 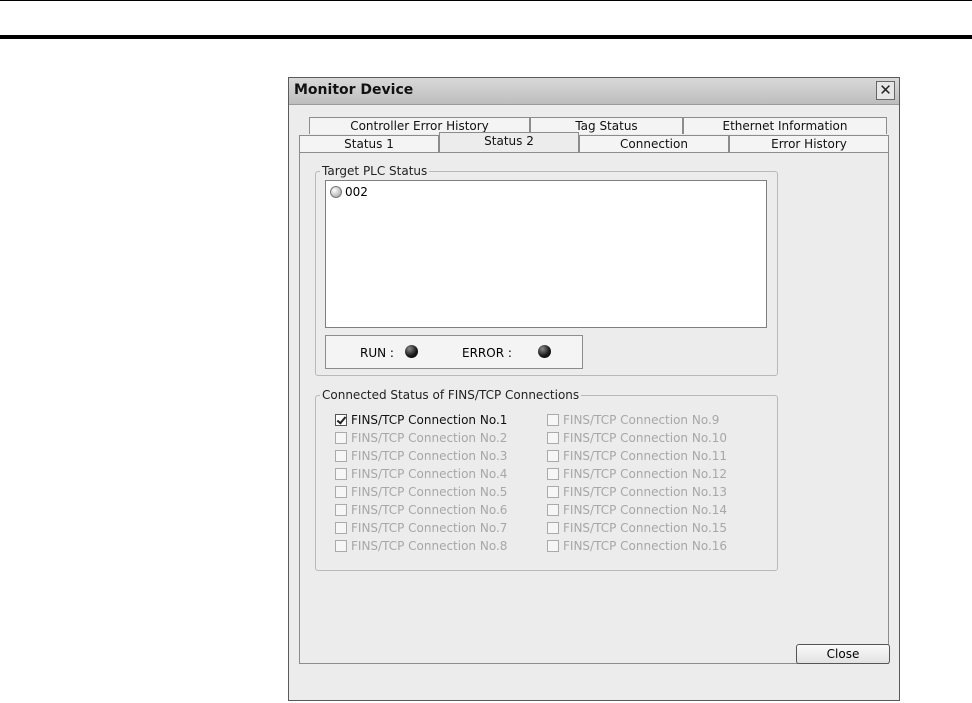 What do you see at coordinates (429, 438) in the screenshot?
I see `checkbox-label: FINS/TCP Connection No.2` at bounding box center [429, 438].